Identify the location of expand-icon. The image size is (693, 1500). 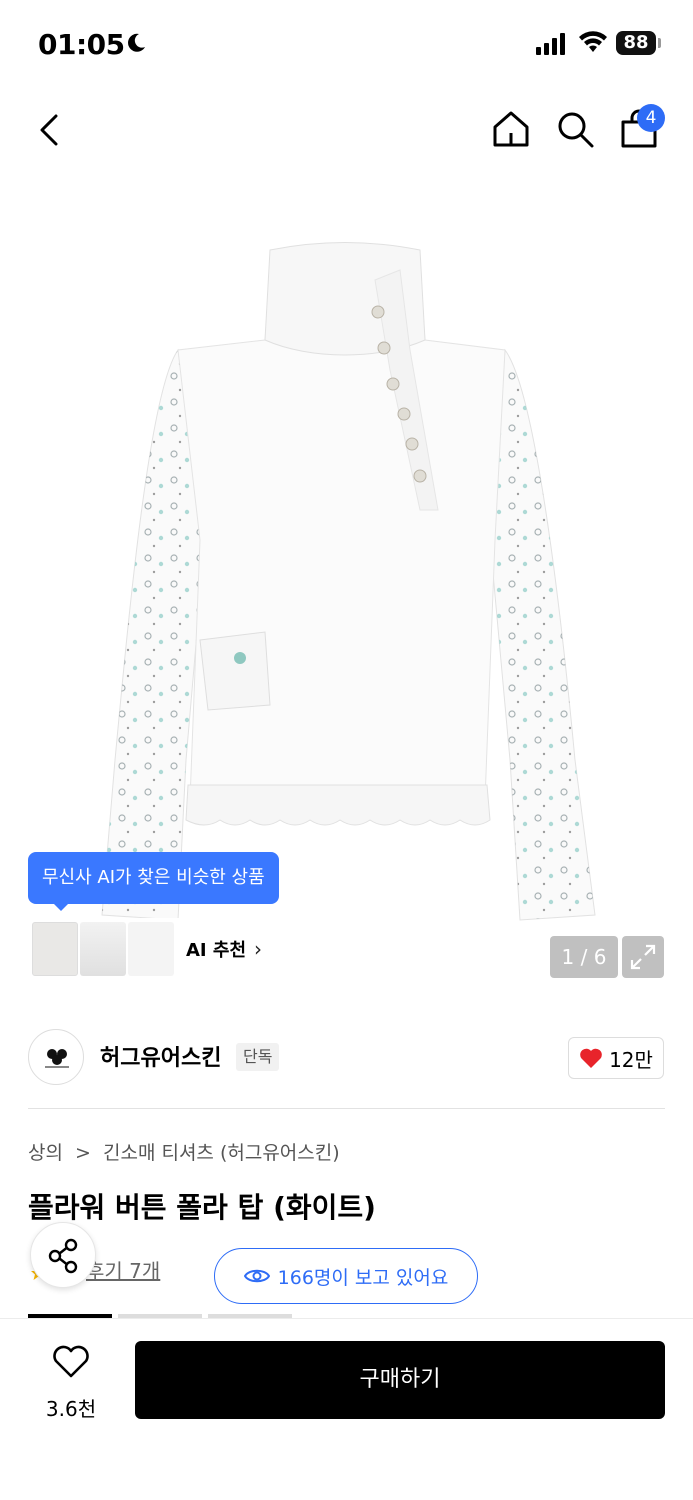
(643, 957).